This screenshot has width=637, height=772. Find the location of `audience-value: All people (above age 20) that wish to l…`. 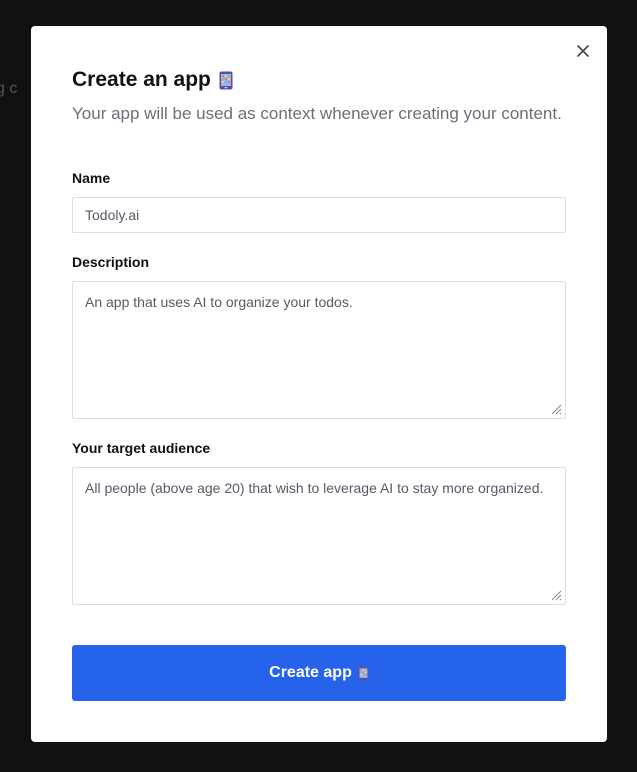

audience-value: All people (above age 20) that wish to l… is located at coordinates (314, 488).